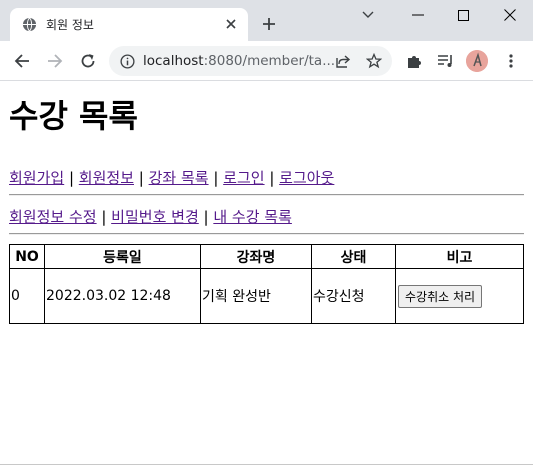  Describe the element at coordinates (353, 256) in the screenshot. I see `column-header-status: 상태` at that location.